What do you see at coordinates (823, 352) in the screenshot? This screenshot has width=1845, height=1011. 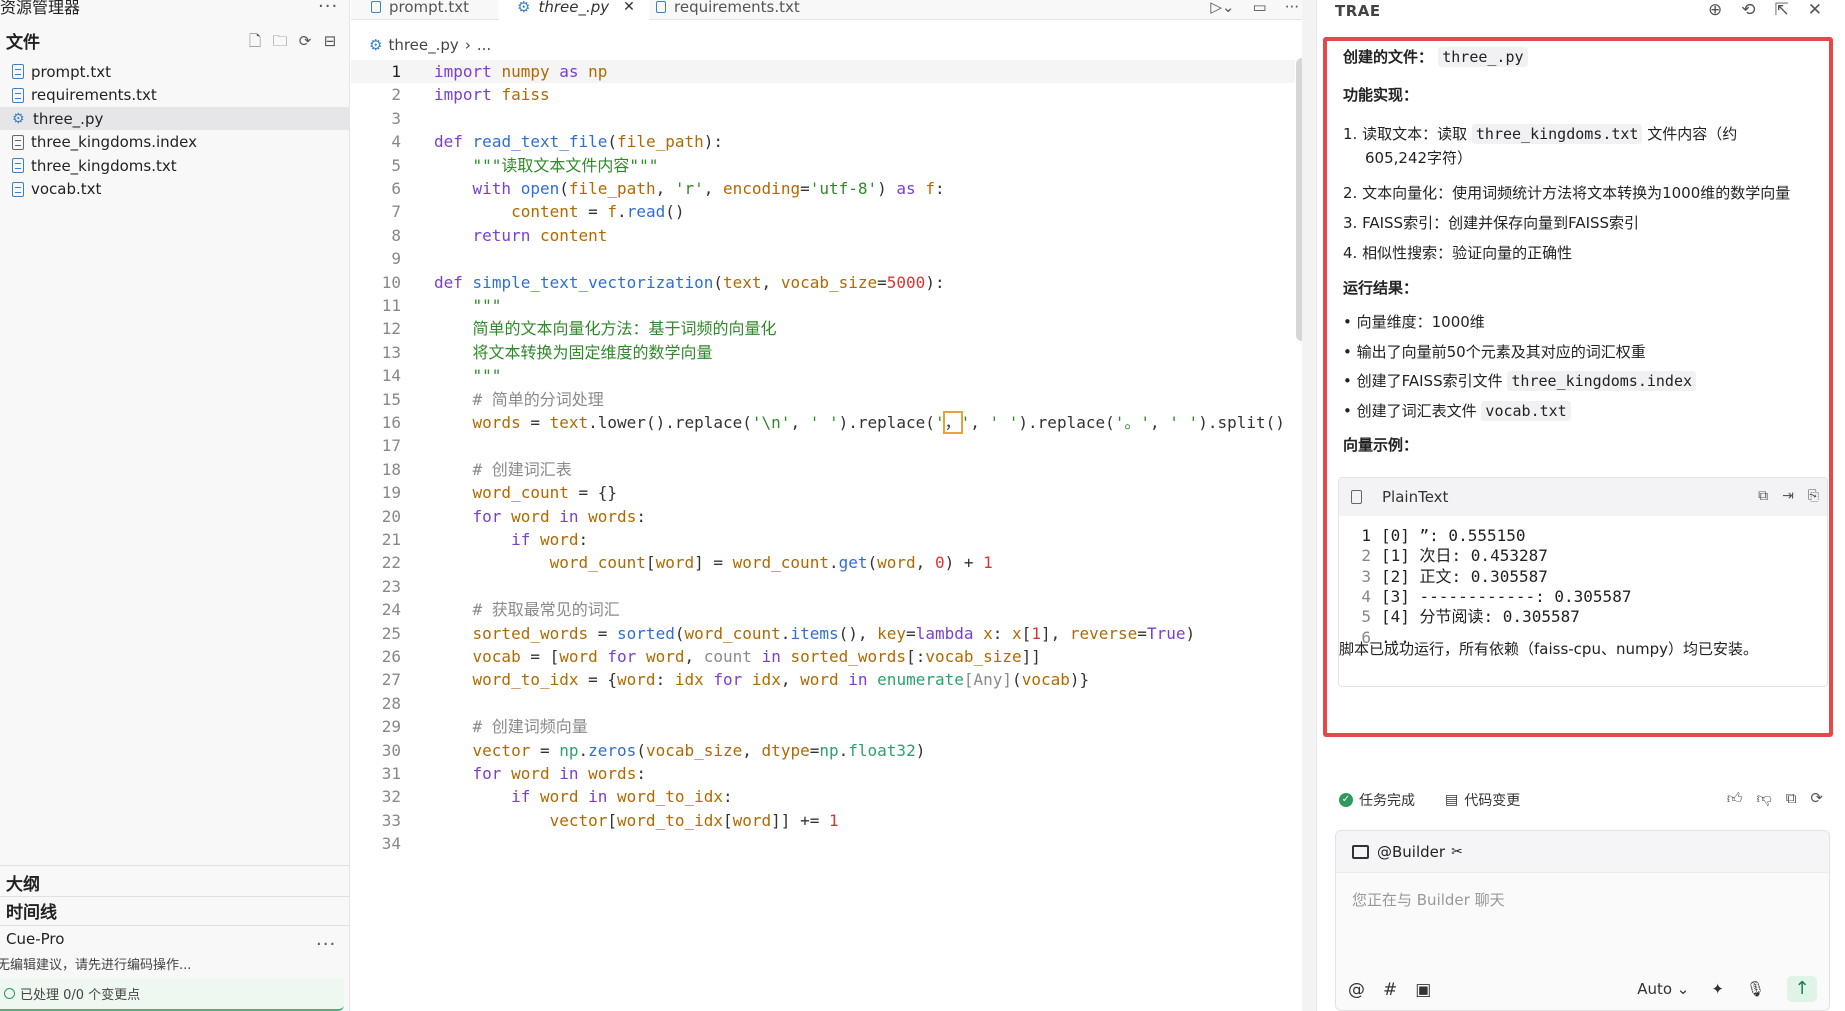 I see `code-line: 13 将文本转换为固定维度的数学向量` at bounding box center [823, 352].